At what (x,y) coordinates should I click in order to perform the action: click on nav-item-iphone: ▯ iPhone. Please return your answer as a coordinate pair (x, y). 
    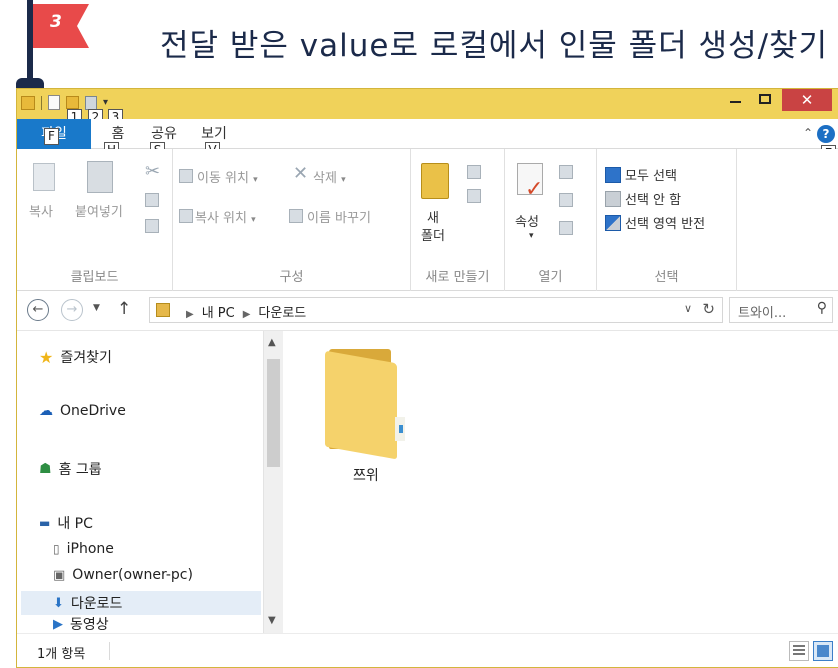
    Looking at the image, I should click on (83, 549).